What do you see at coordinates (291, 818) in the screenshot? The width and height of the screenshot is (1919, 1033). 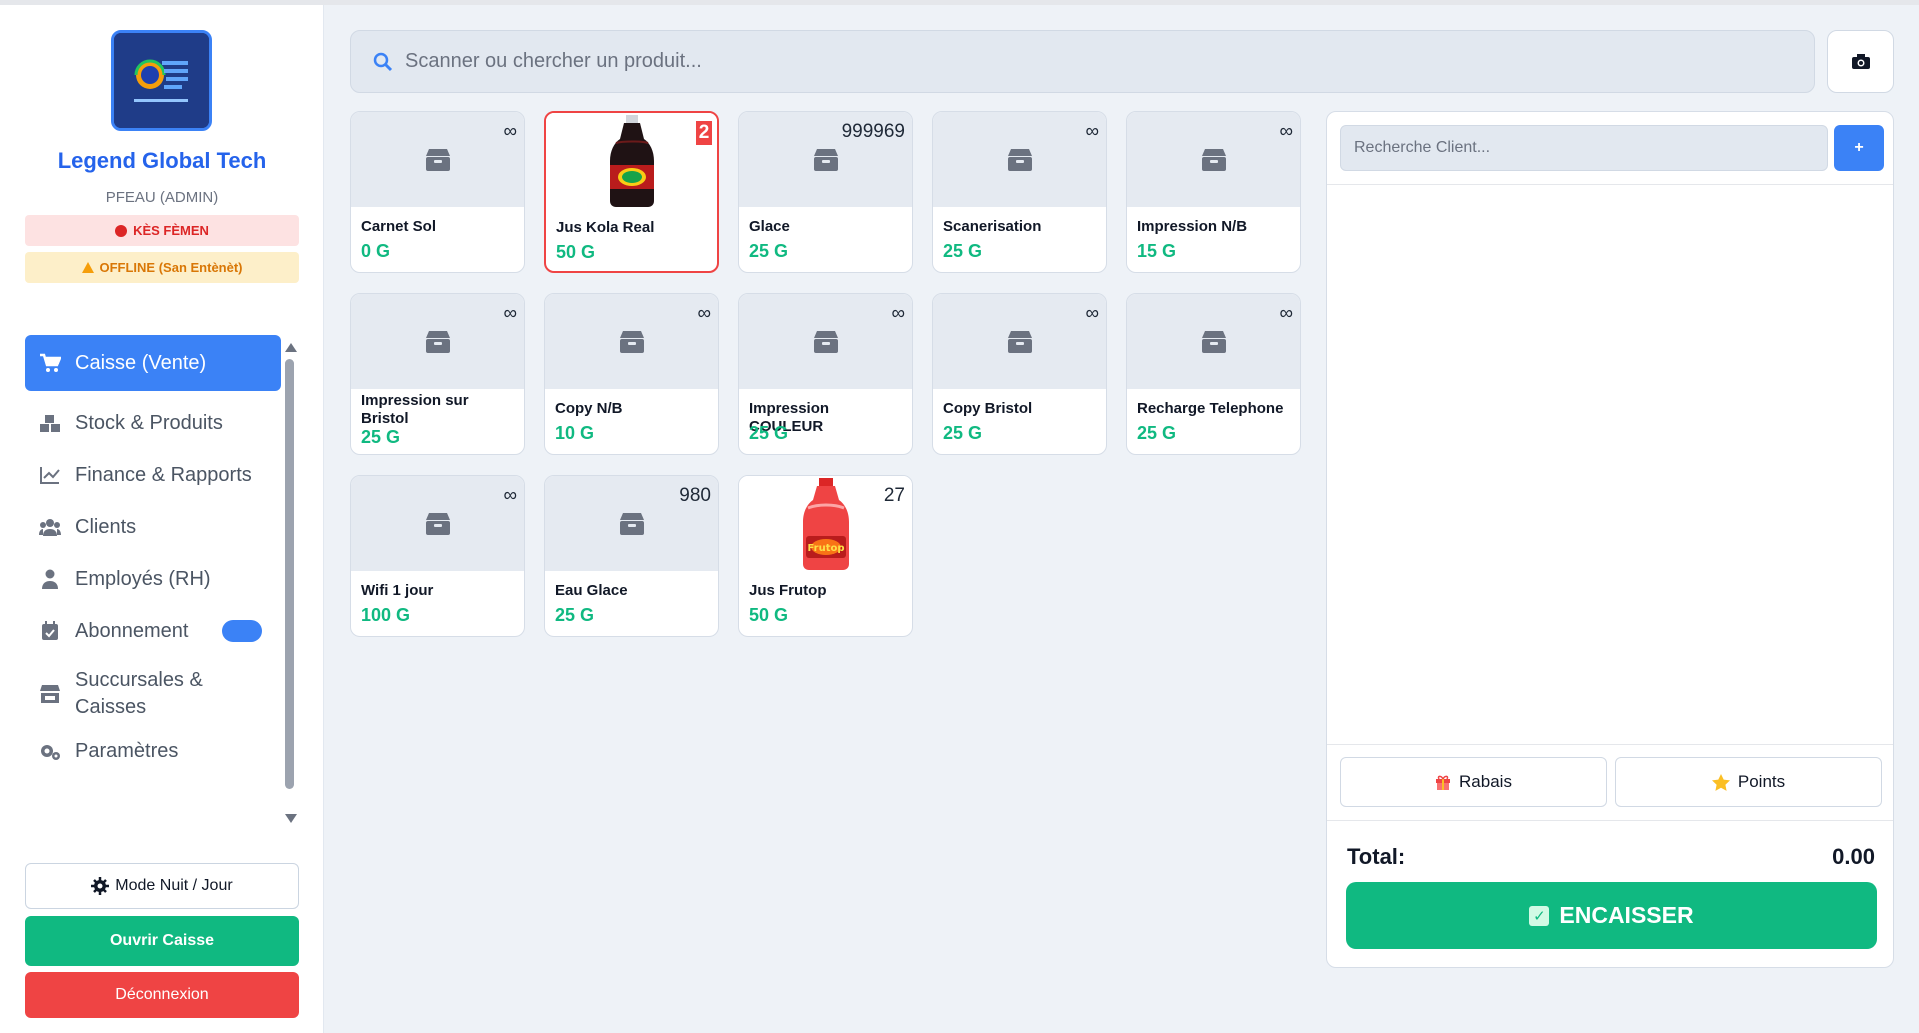 I see `scroll-down-arrow-icon` at bounding box center [291, 818].